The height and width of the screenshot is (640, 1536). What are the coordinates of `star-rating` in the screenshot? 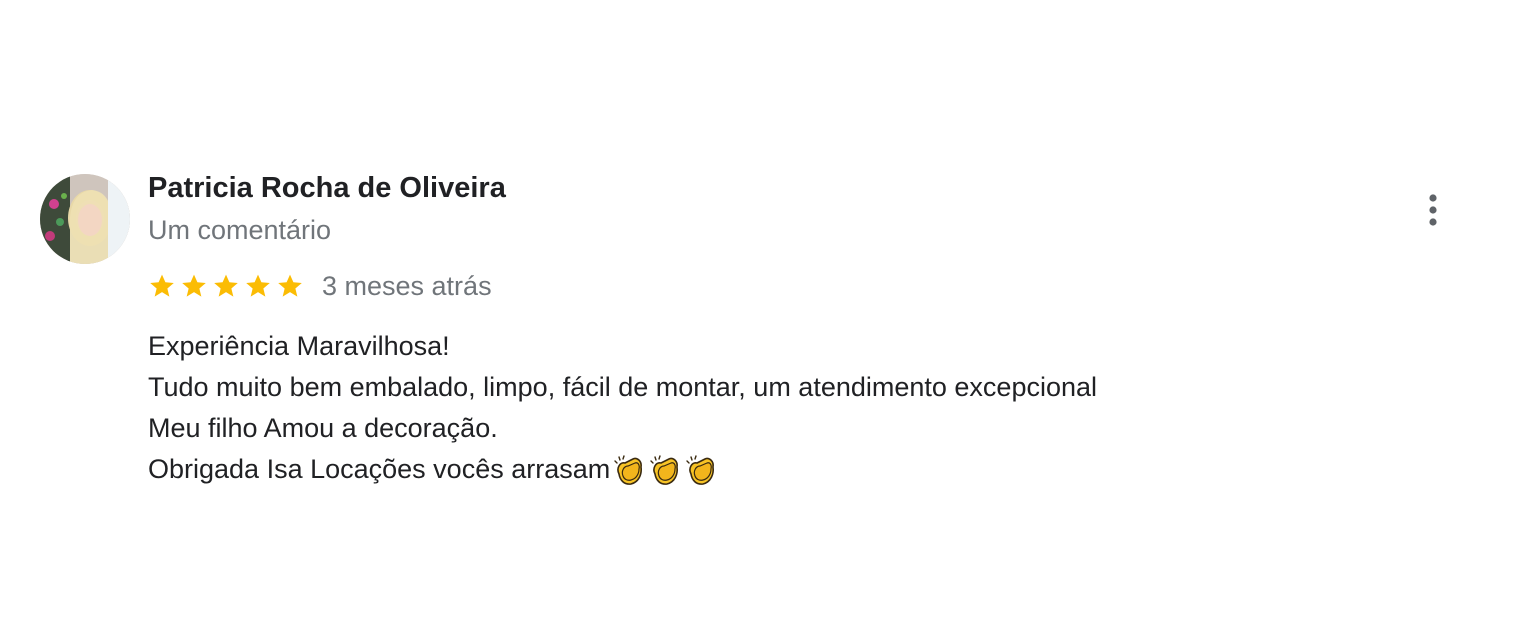 It's located at (226, 286).